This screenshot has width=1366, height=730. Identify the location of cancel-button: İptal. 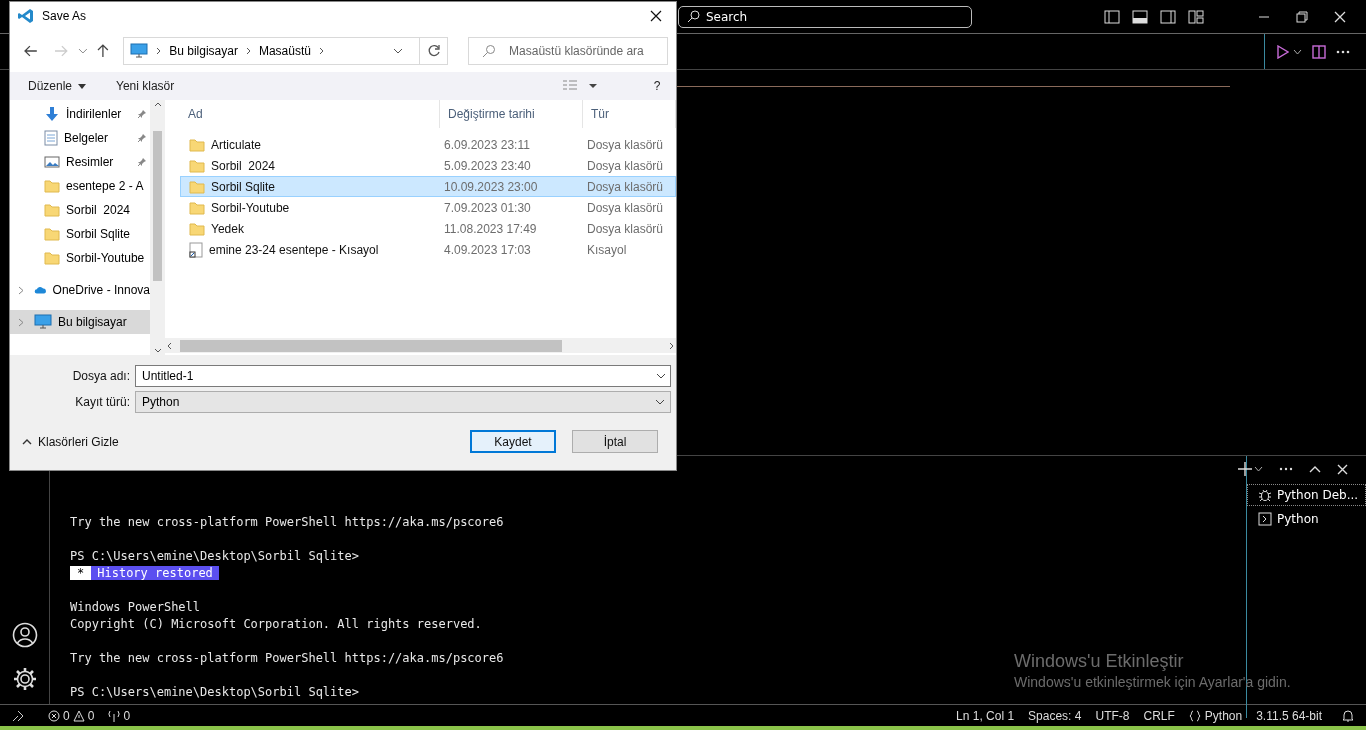
(615, 441).